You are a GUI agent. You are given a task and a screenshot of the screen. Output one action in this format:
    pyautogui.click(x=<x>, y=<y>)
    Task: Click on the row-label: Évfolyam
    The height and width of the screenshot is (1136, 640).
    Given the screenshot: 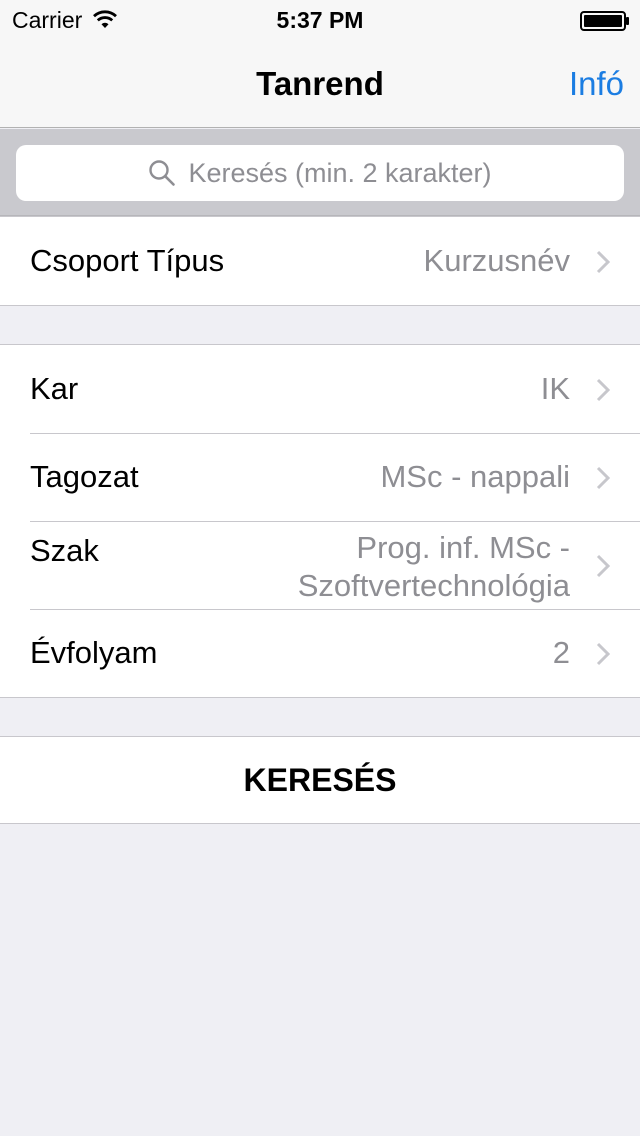 What is the action you would take?
    pyautogui.click(x=94, y=652)
    